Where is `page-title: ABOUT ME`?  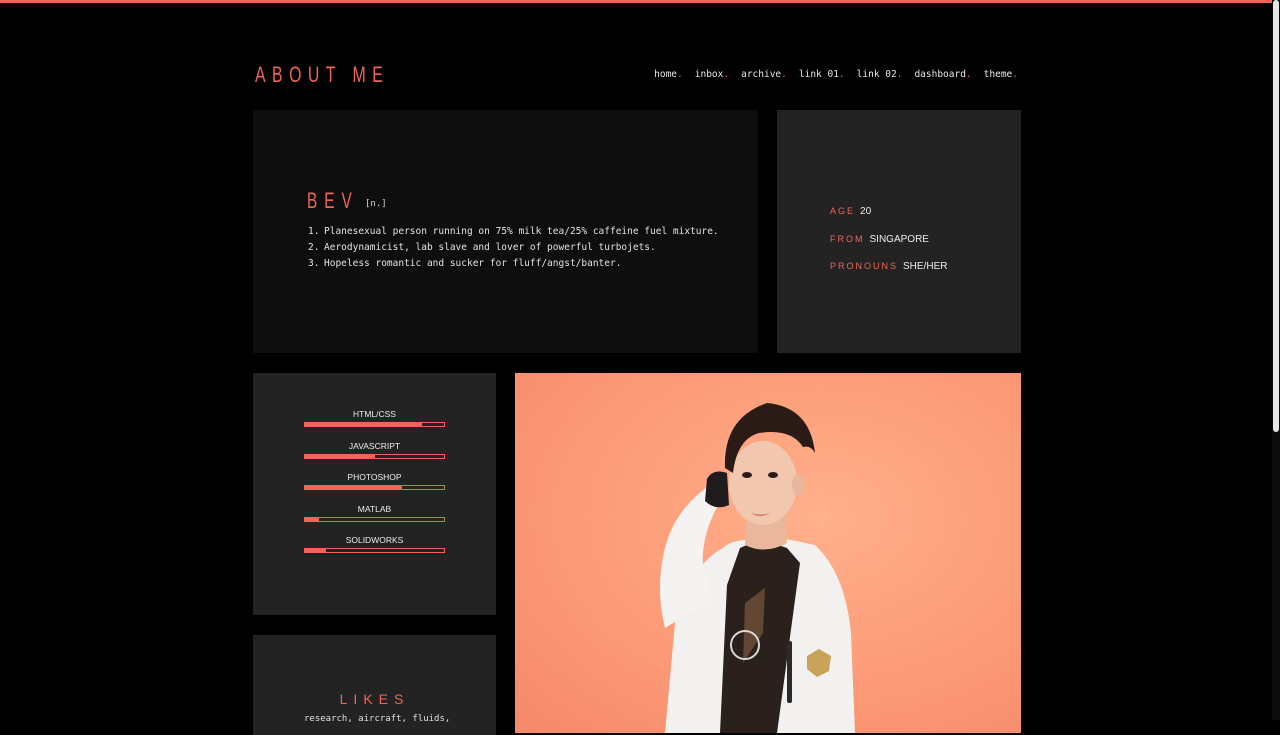
page-title: ABOUT ME is located at coordinates (322, 74).